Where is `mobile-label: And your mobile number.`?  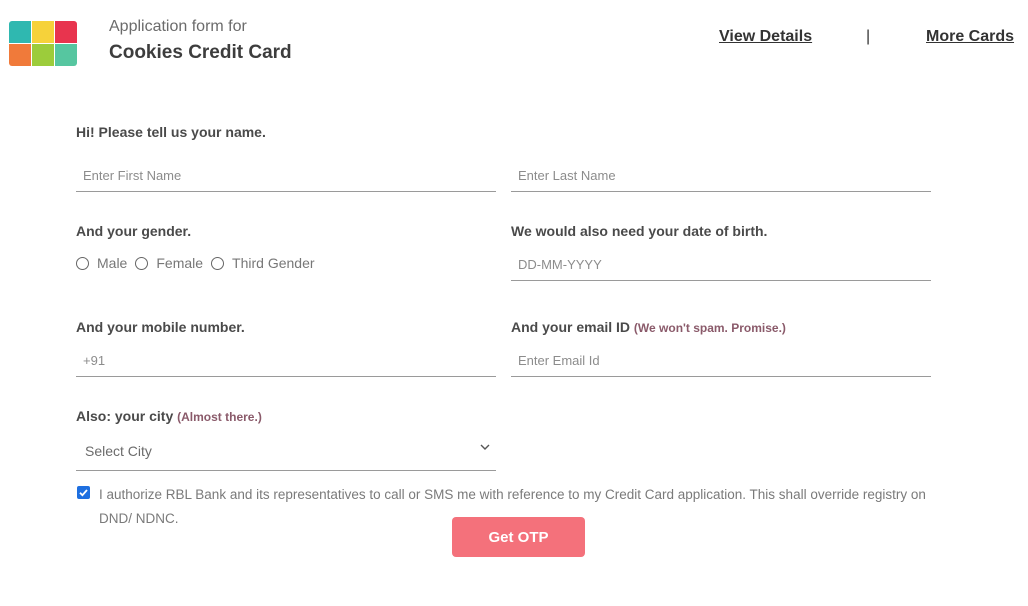 mobile-label: And your mobile number. is located at coordinates (160, 327).